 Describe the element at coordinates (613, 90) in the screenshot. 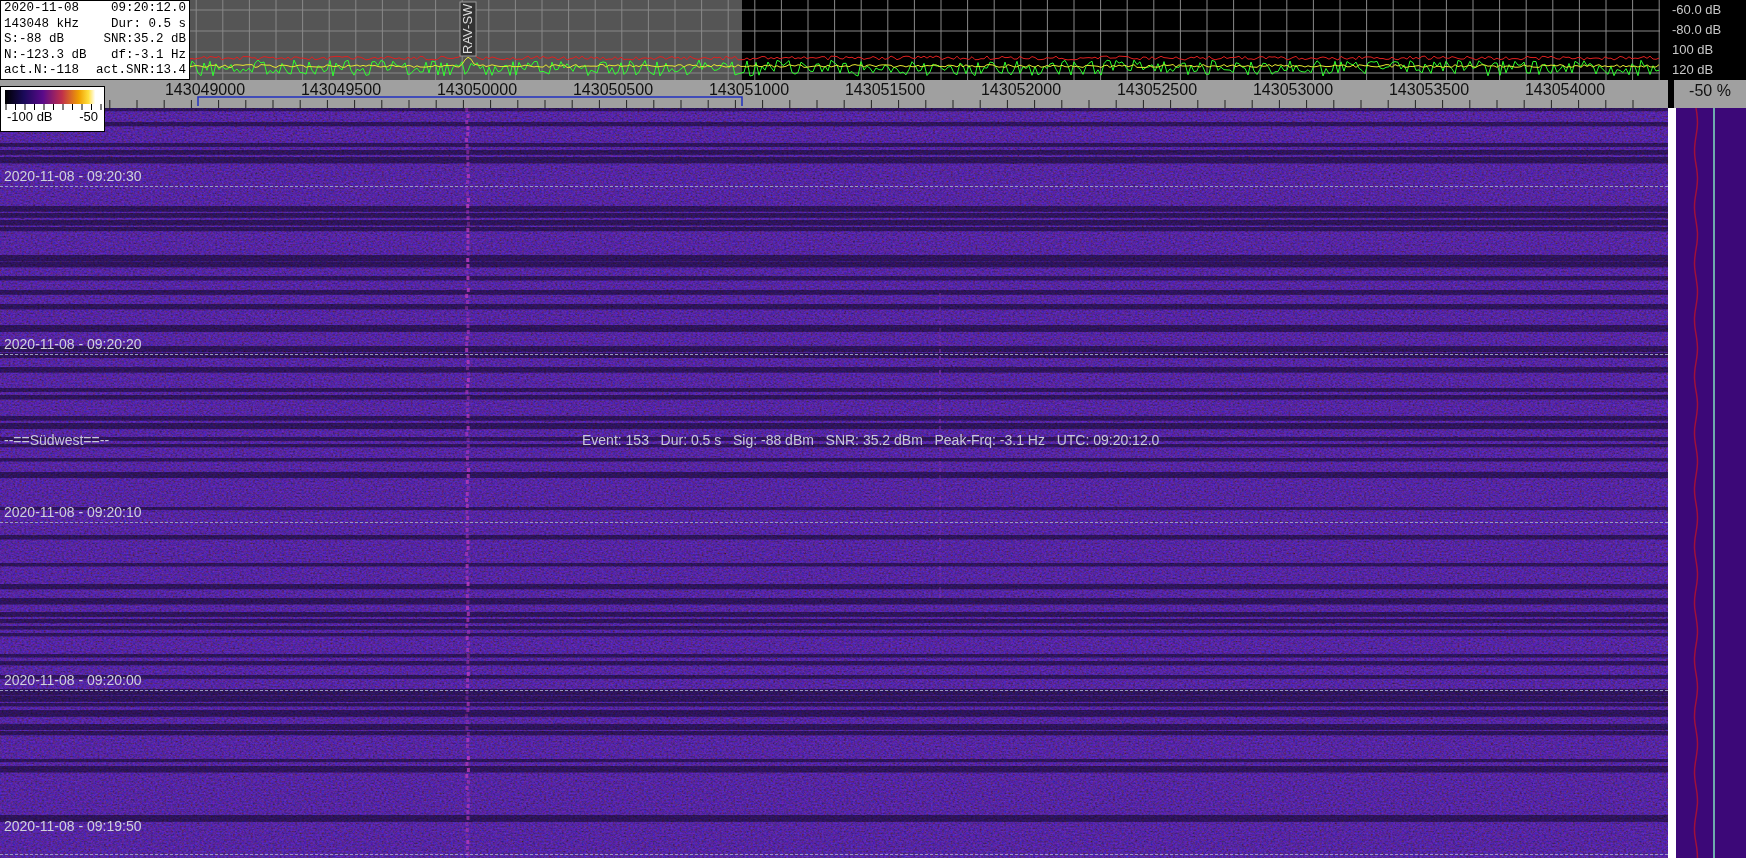

I see `frequency-label: 143050500` at that location.